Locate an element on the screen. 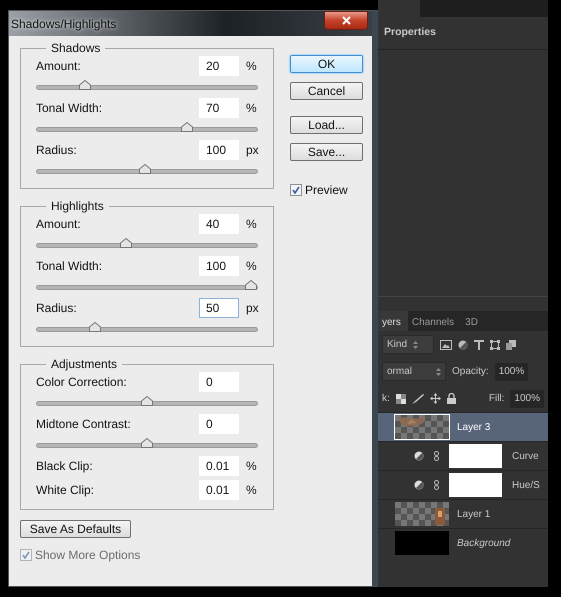 The image size is (561, 597). move-icon is located at coordinates (435, 398).